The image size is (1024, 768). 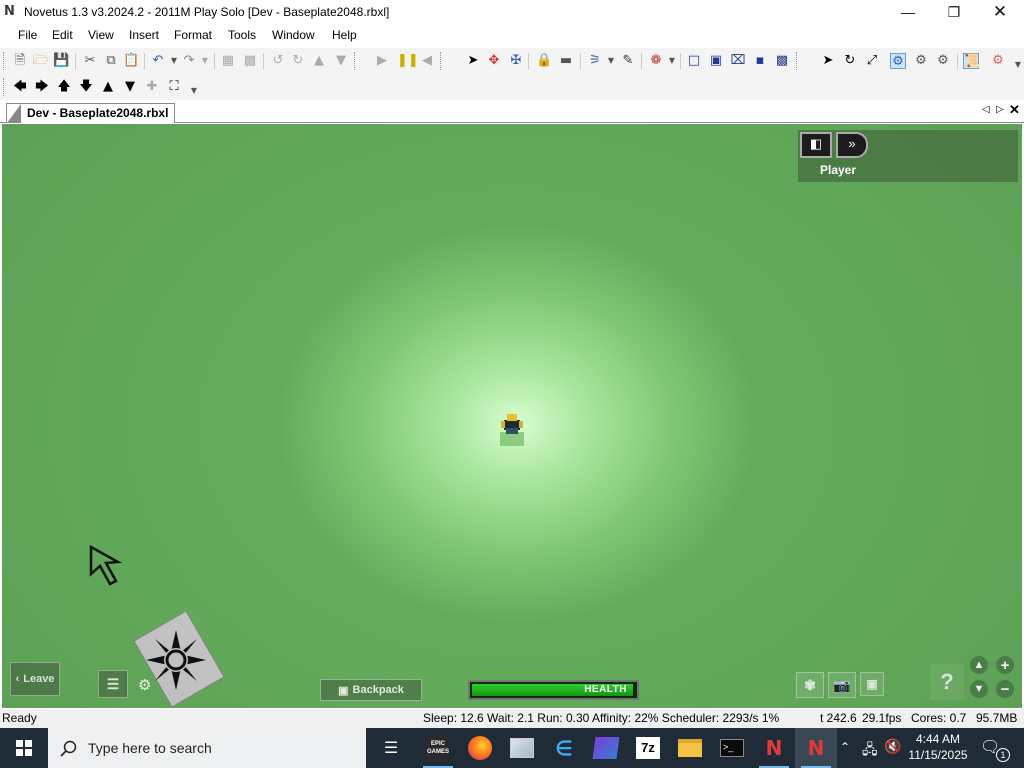 What do you see at coordinates (20, 87) in the screenshot?
I see `camera-left-icon: 🡄` at bounding box center [20, 87].